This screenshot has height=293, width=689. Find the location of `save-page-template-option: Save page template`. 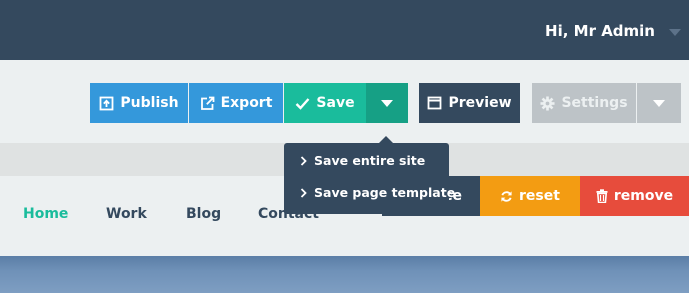

save-page-template-option: Save page template is located at coordinates (377, 192).